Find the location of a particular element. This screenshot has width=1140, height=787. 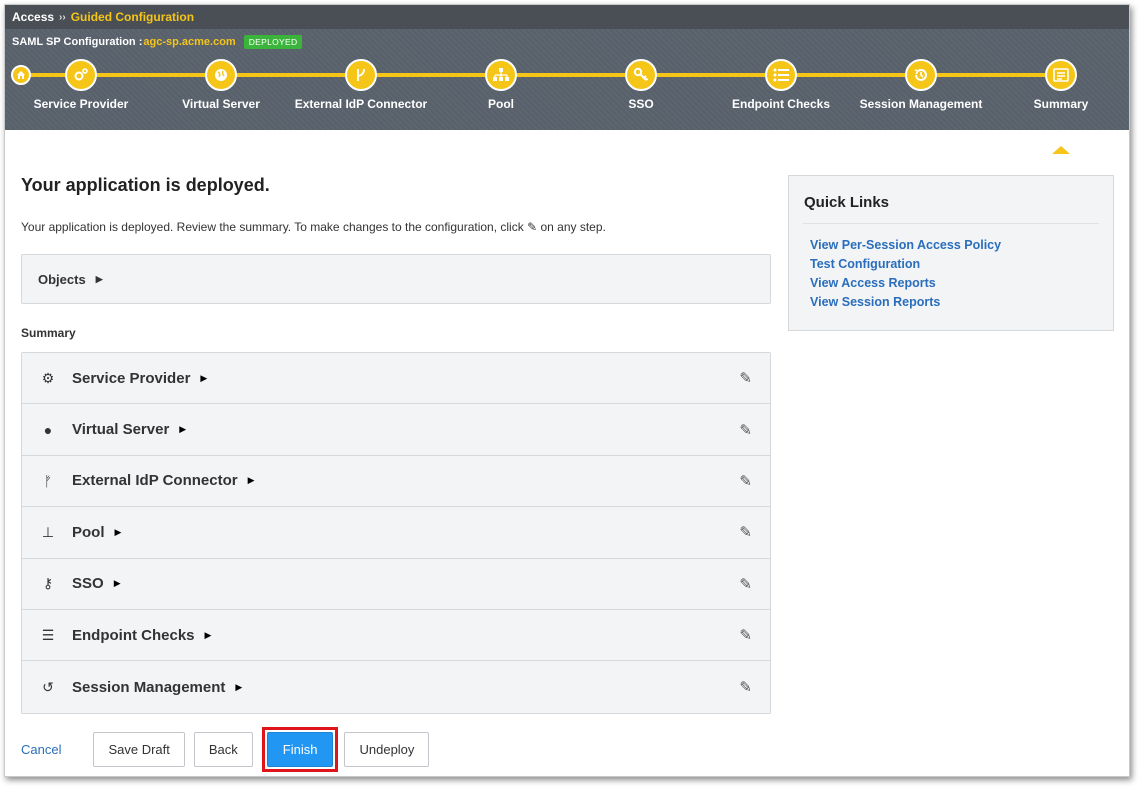

fork-icon is located at coordinates (361, 75).